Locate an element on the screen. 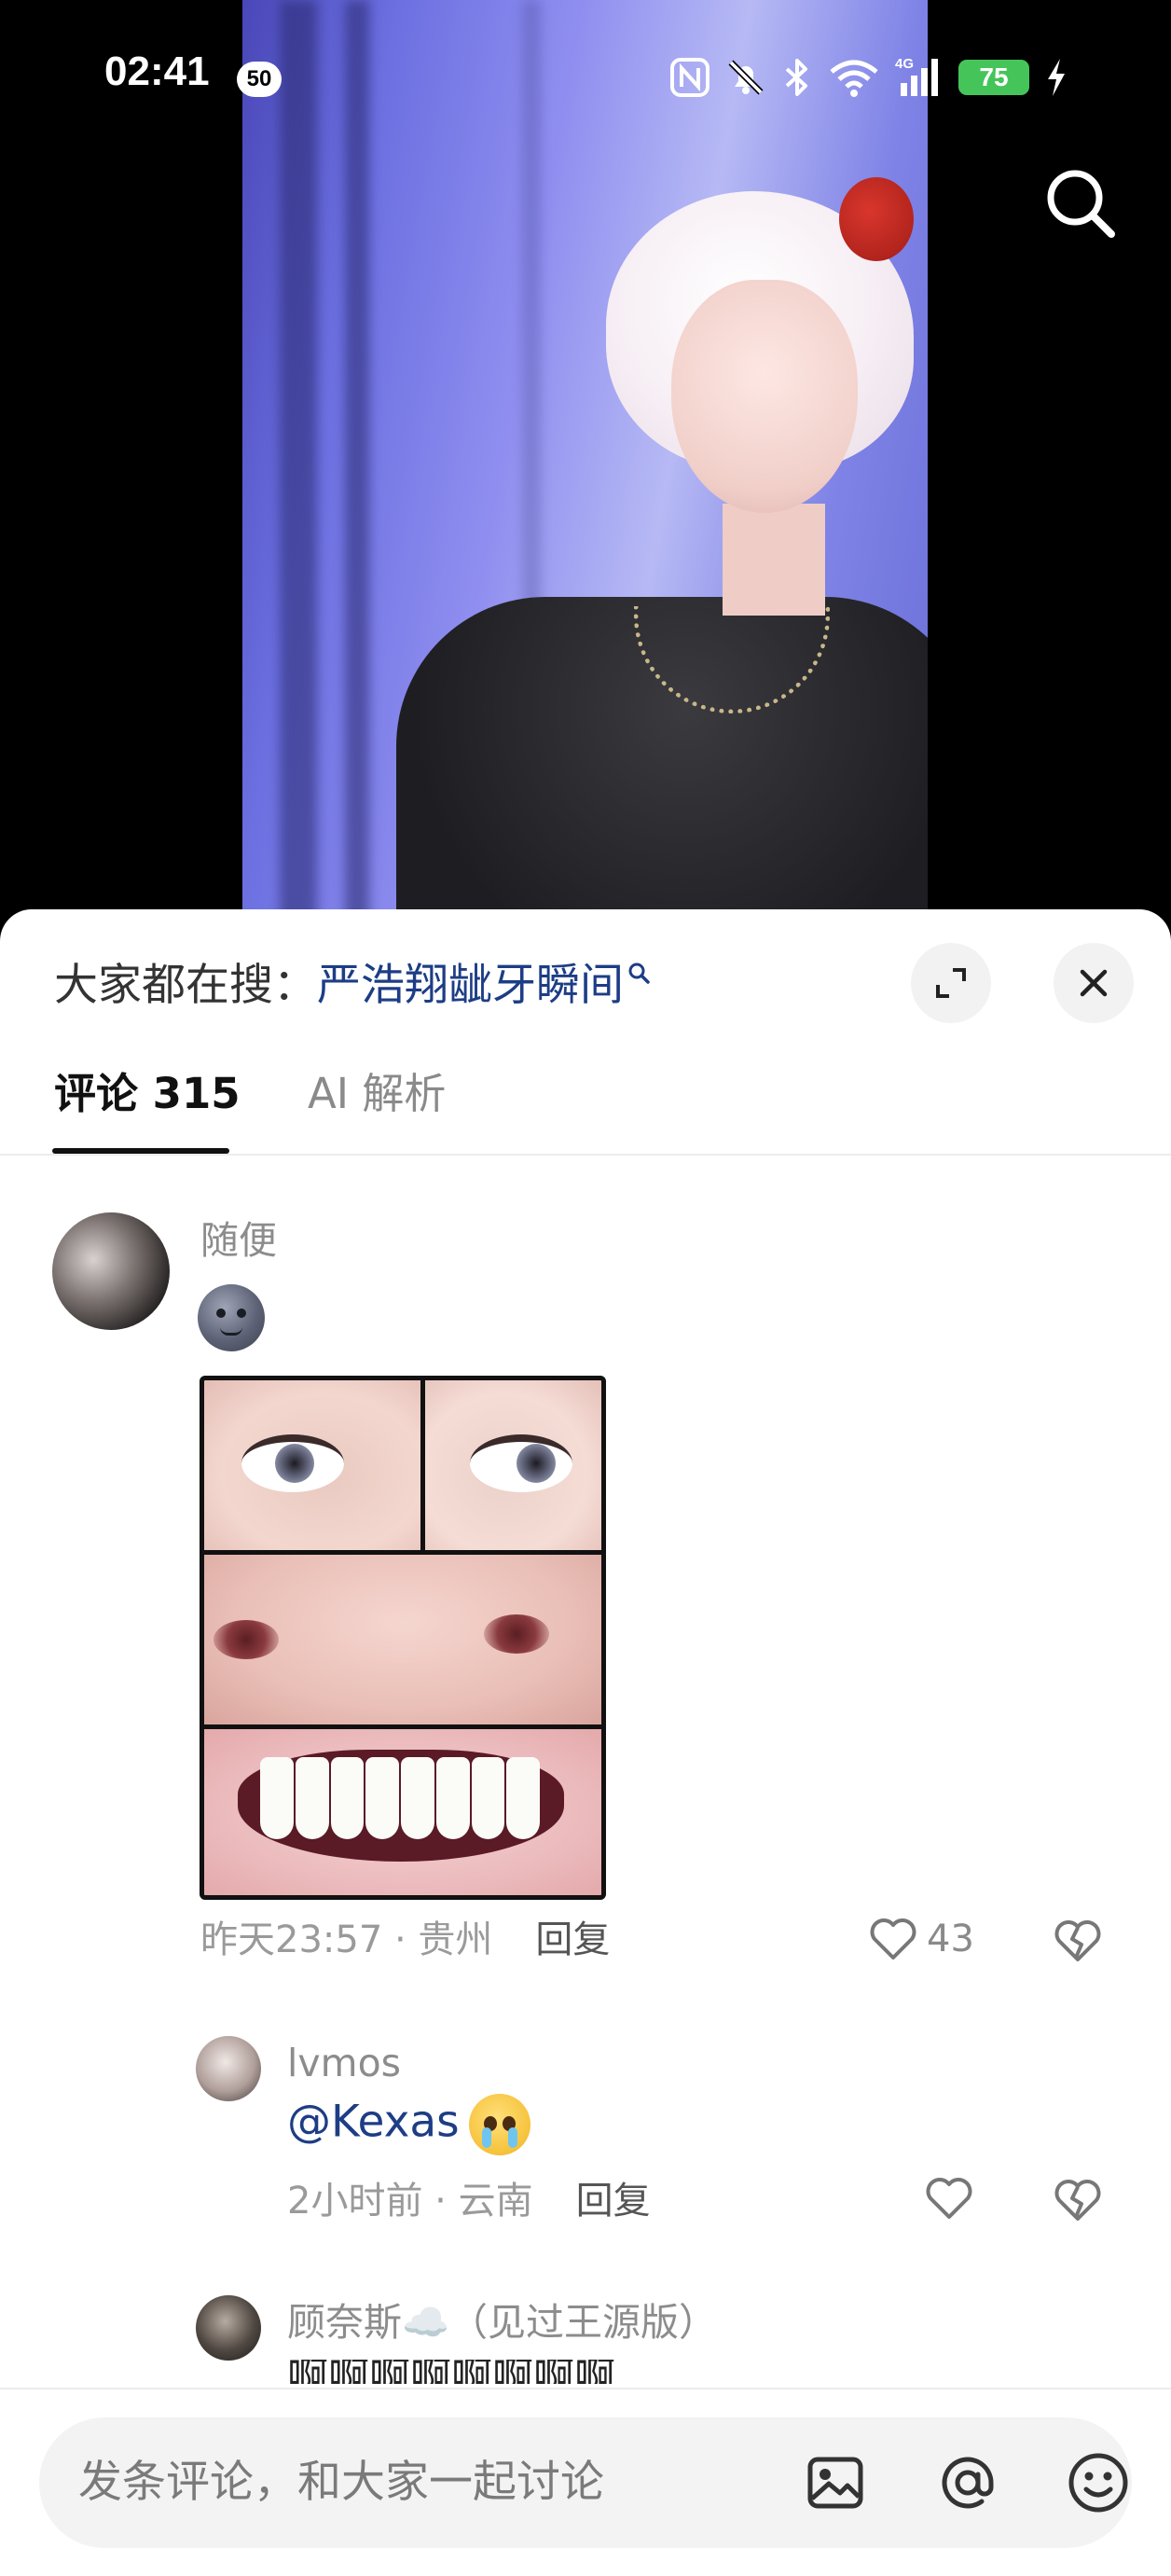  moon-face-emoji is located at coordinates (231, 1317).